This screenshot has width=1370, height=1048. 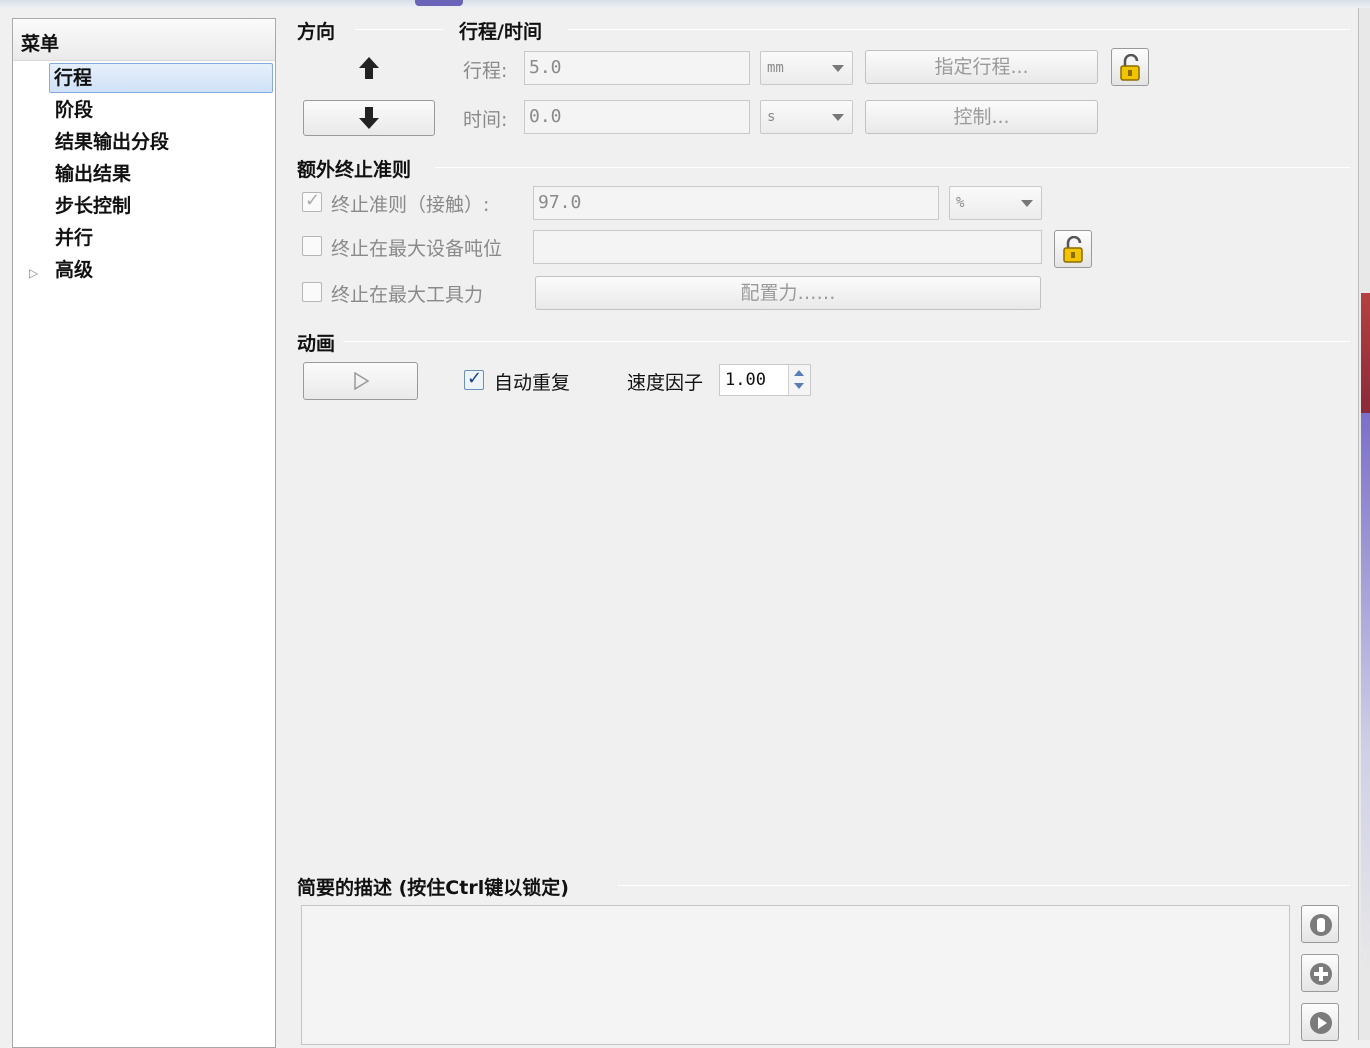 I want to click on sidebar-item-parallel: 并行, so click(x=74, y=239).